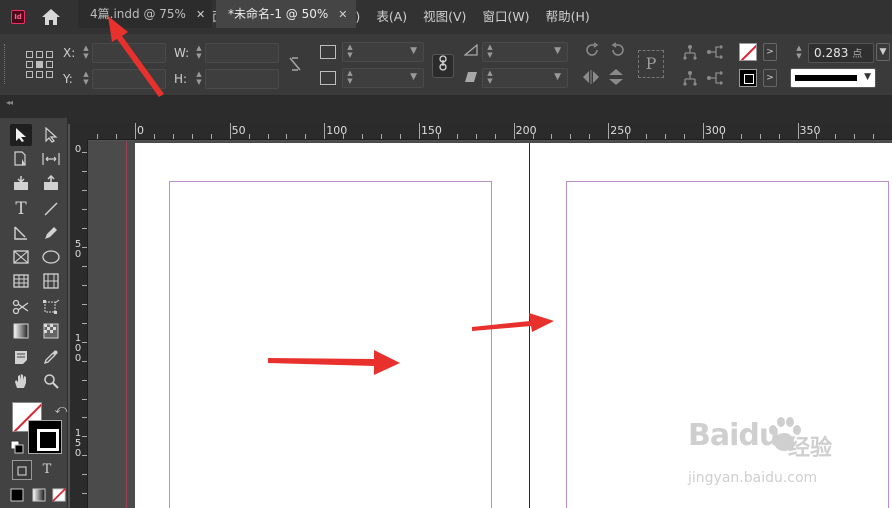  Describe the element at coordinates (21, 159) in the screenshot. I see `page-tool-icon` at that location.